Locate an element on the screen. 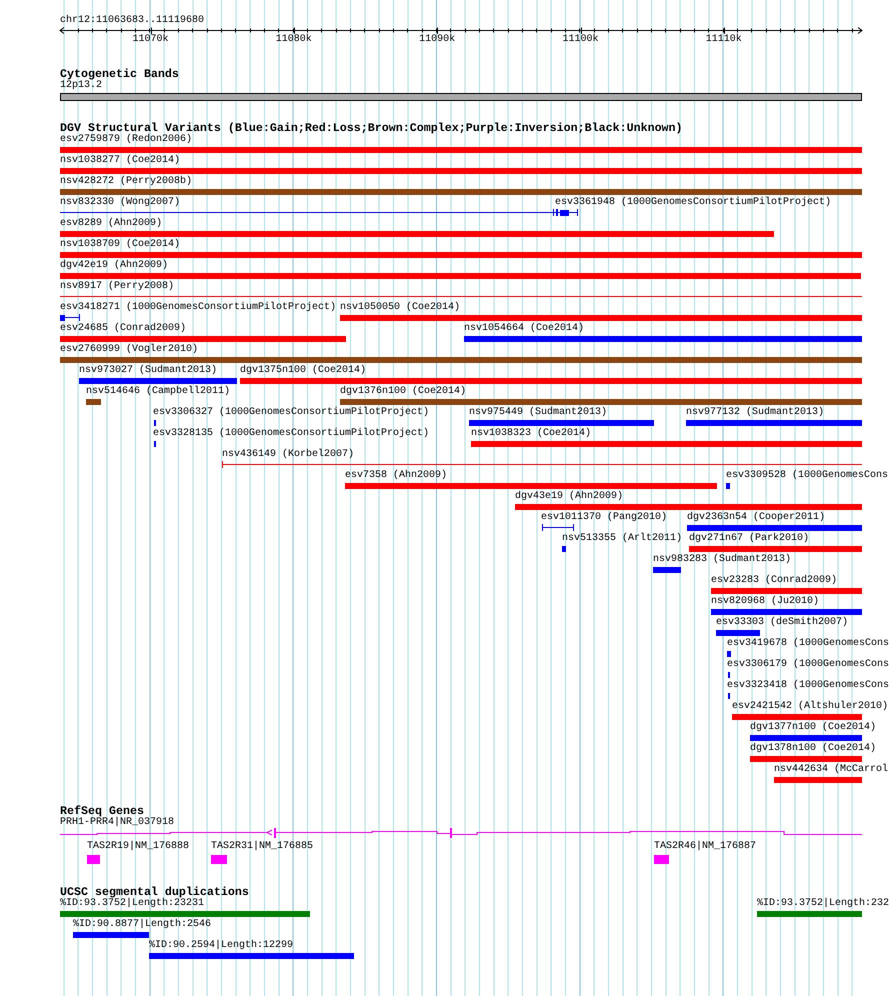 Image resolution: width=890 pixels, height=996 pixels. variant-label: esv3309528 (1000GenomesCons is located at coordinates (807, 476).